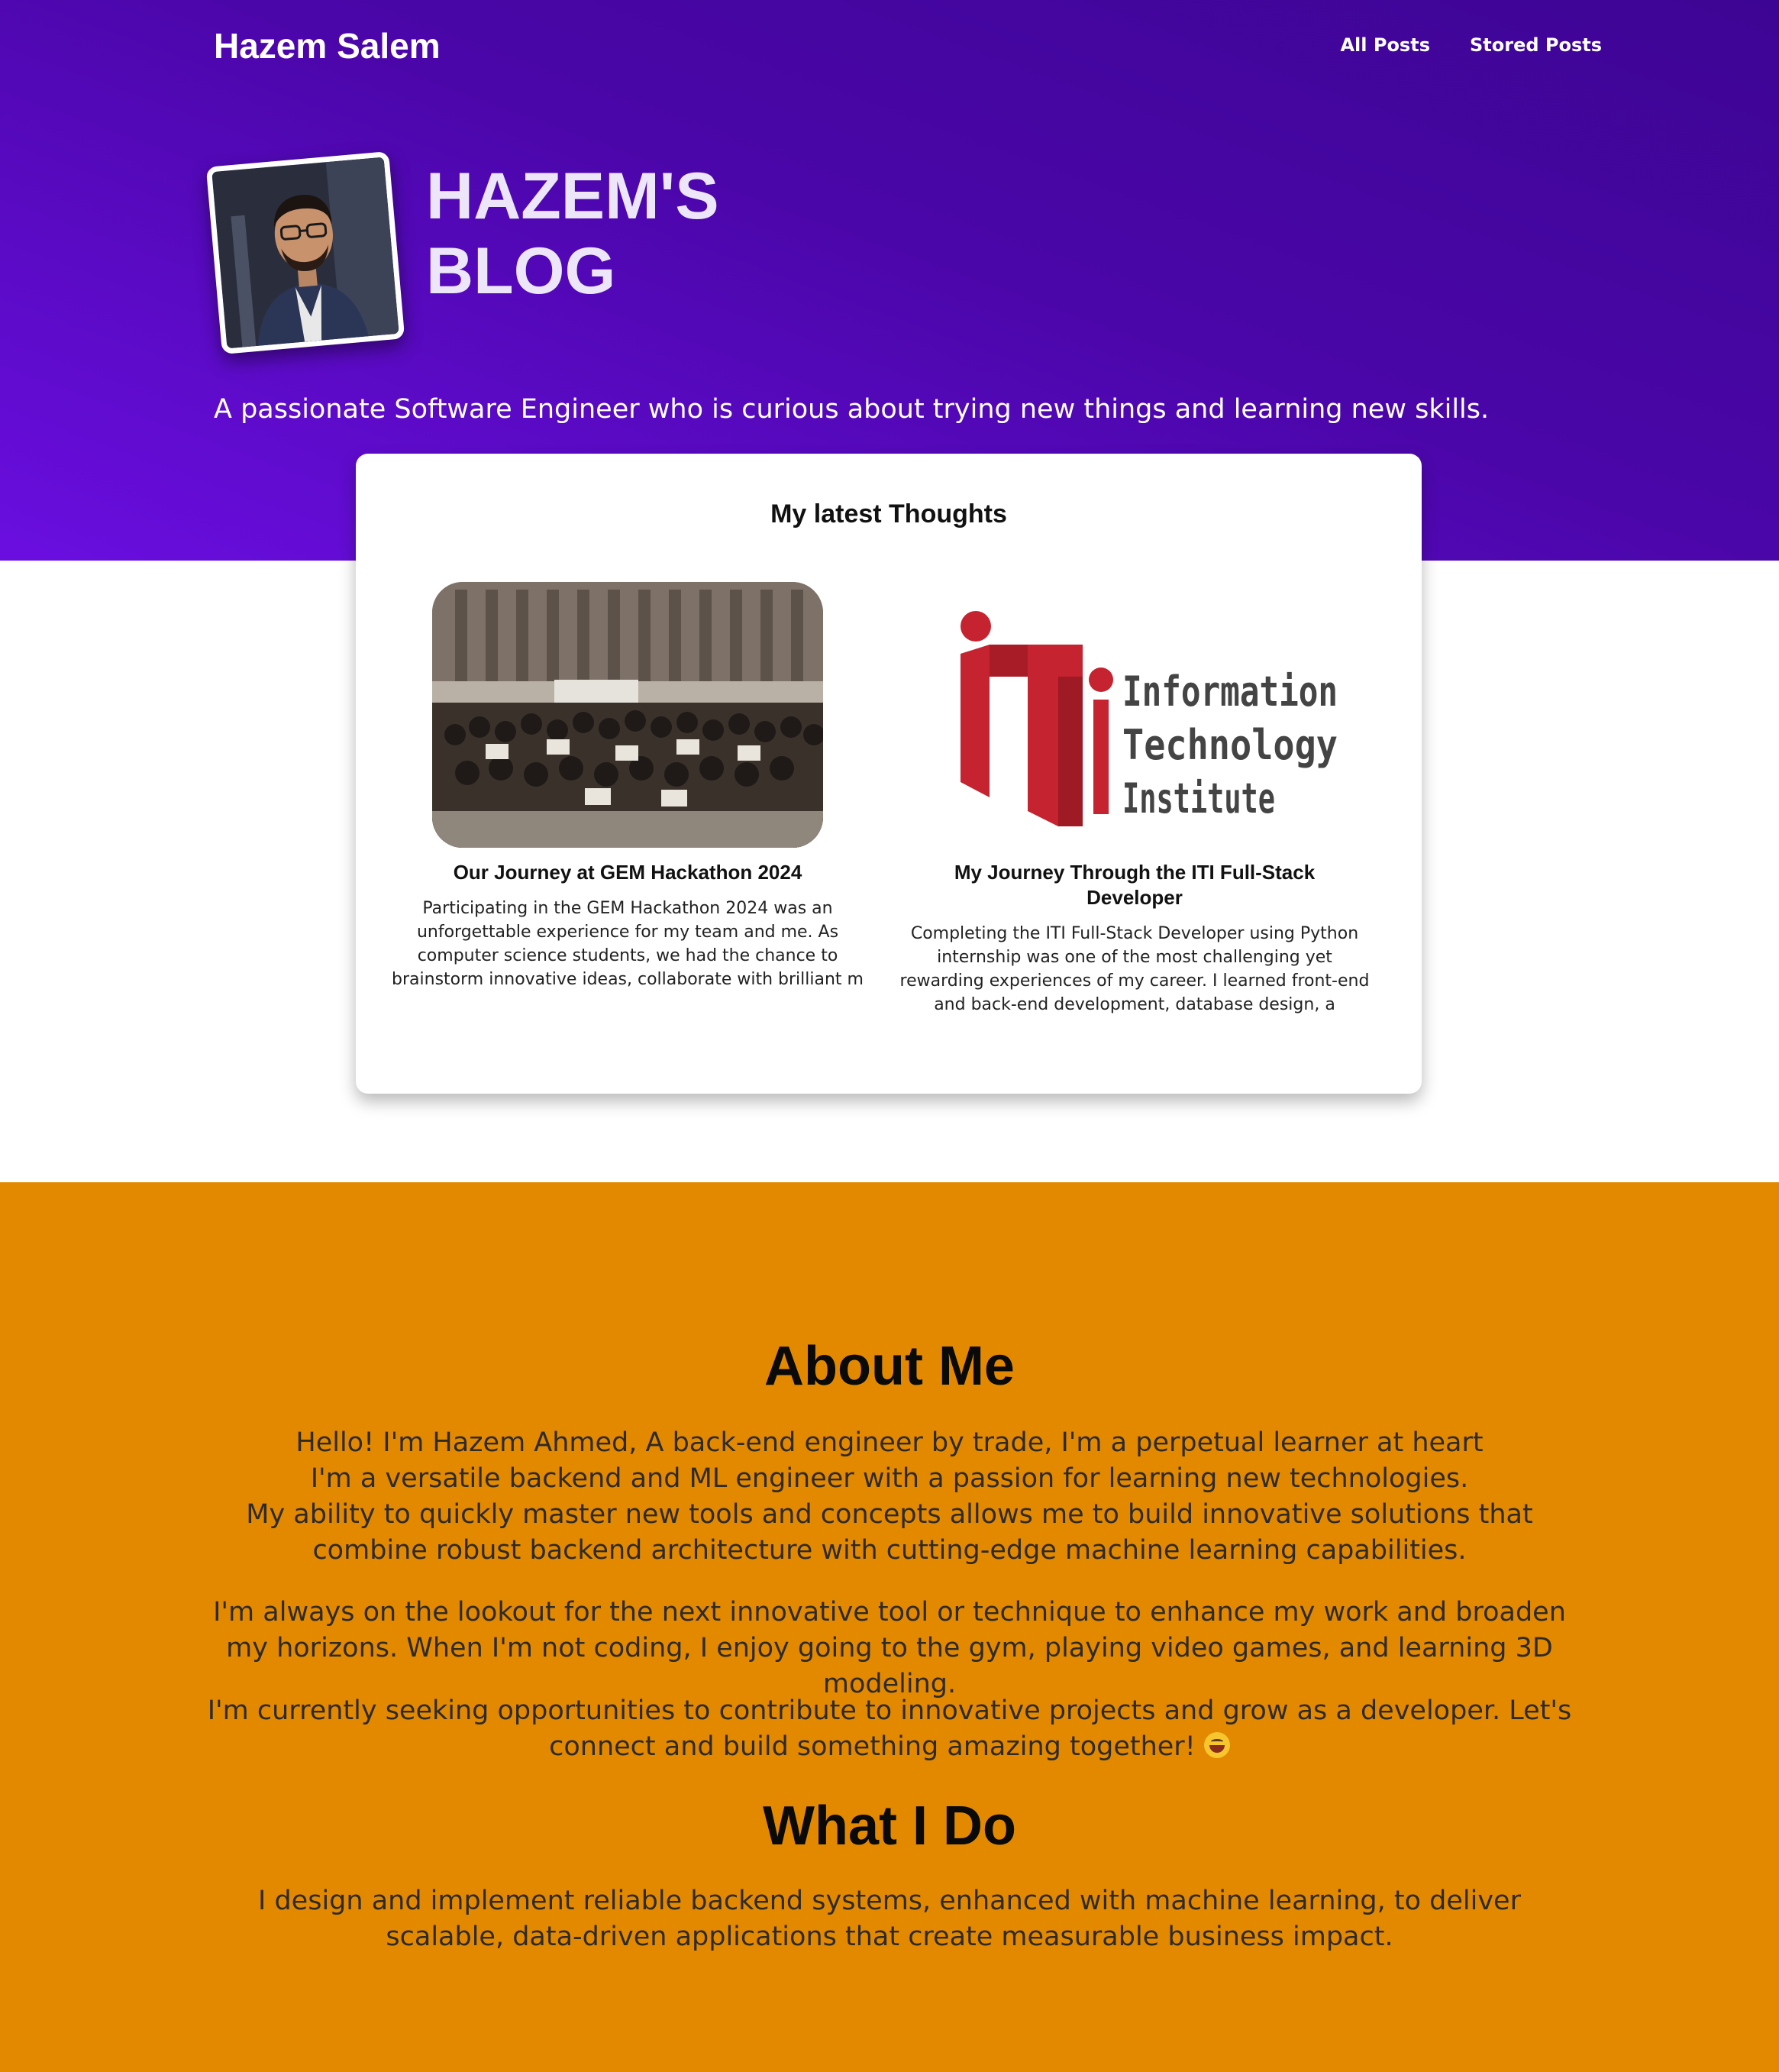 Image resolution: width=1779 pixels, height=2072 pixels. I want to click on main-nav: All Posts Stored Posts, so click(1471, 45).